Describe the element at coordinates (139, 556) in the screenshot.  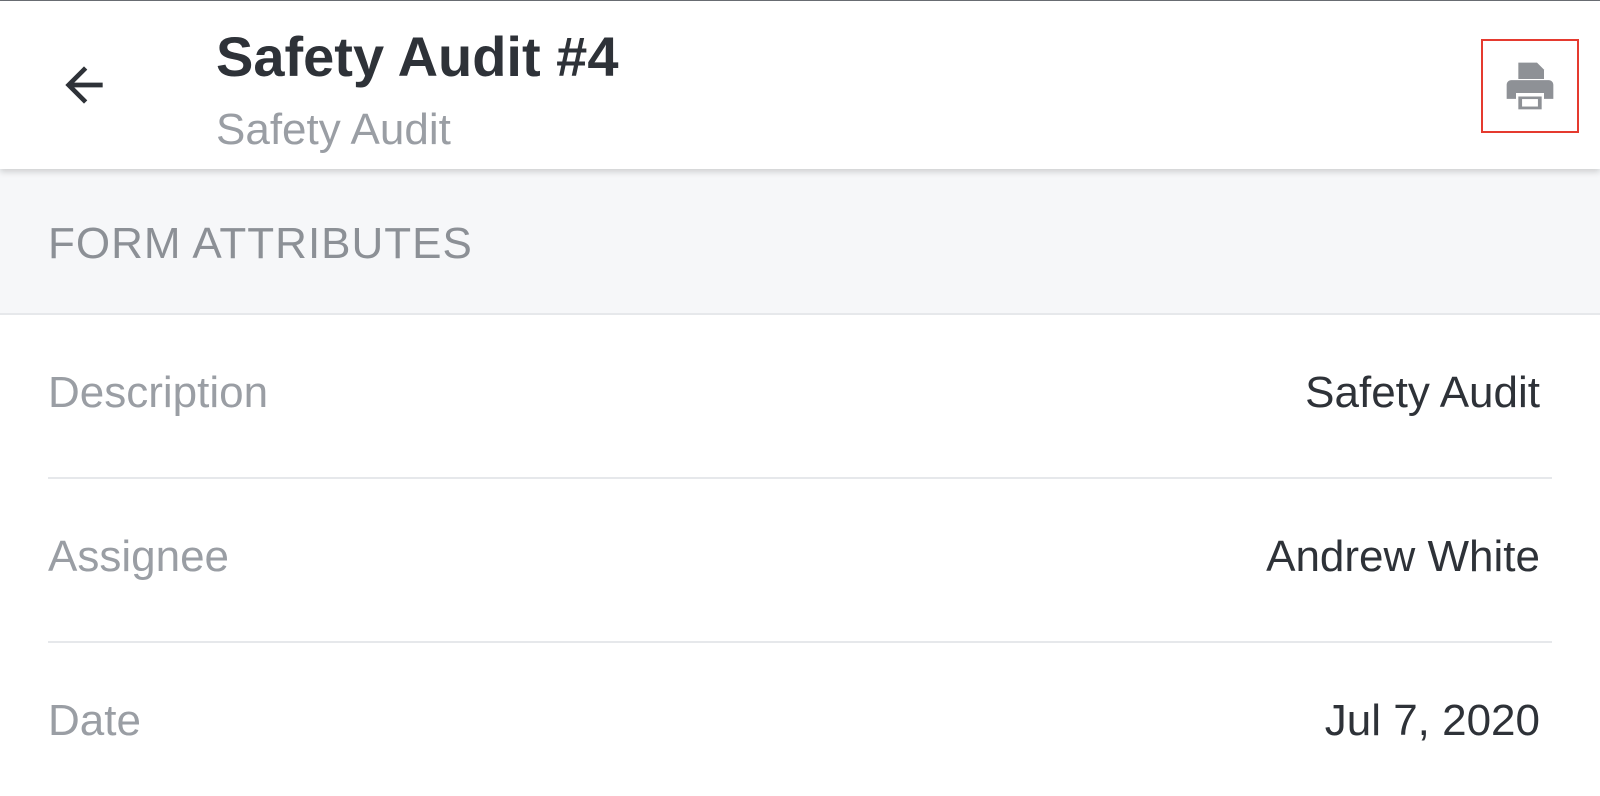
I see `attribute-label: Assignee` at that location.